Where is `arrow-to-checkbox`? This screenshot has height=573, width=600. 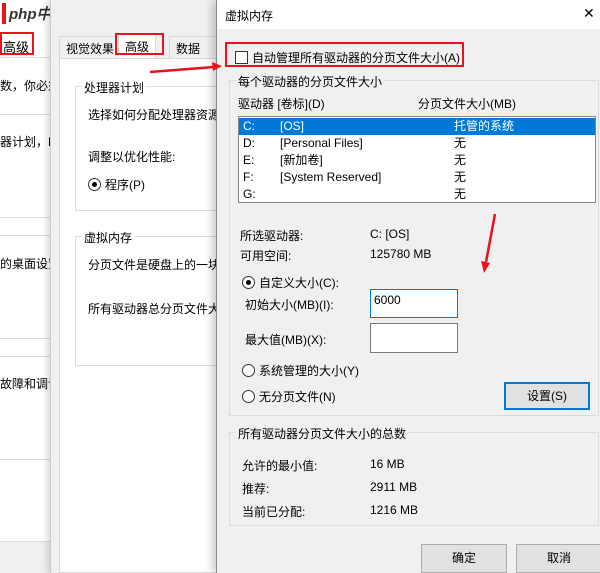 arrow-to-checkbox is located at coordinates (182, 69).